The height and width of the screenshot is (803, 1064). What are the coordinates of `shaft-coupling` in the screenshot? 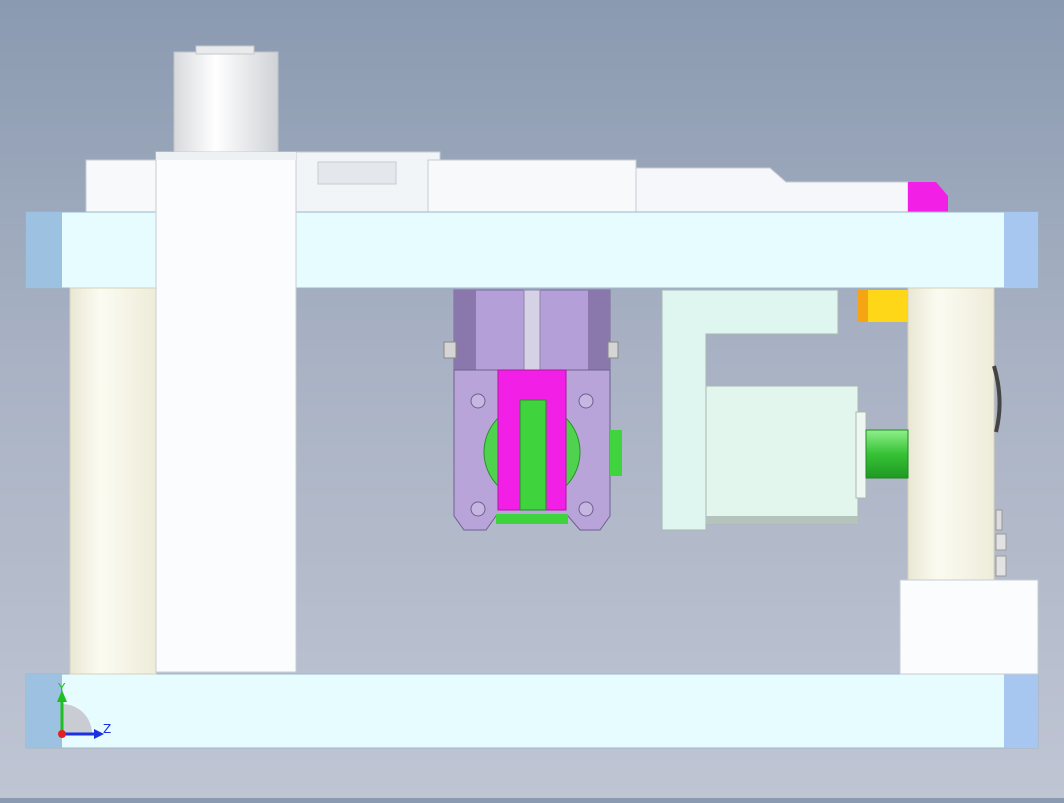 It's located at (887, 454).